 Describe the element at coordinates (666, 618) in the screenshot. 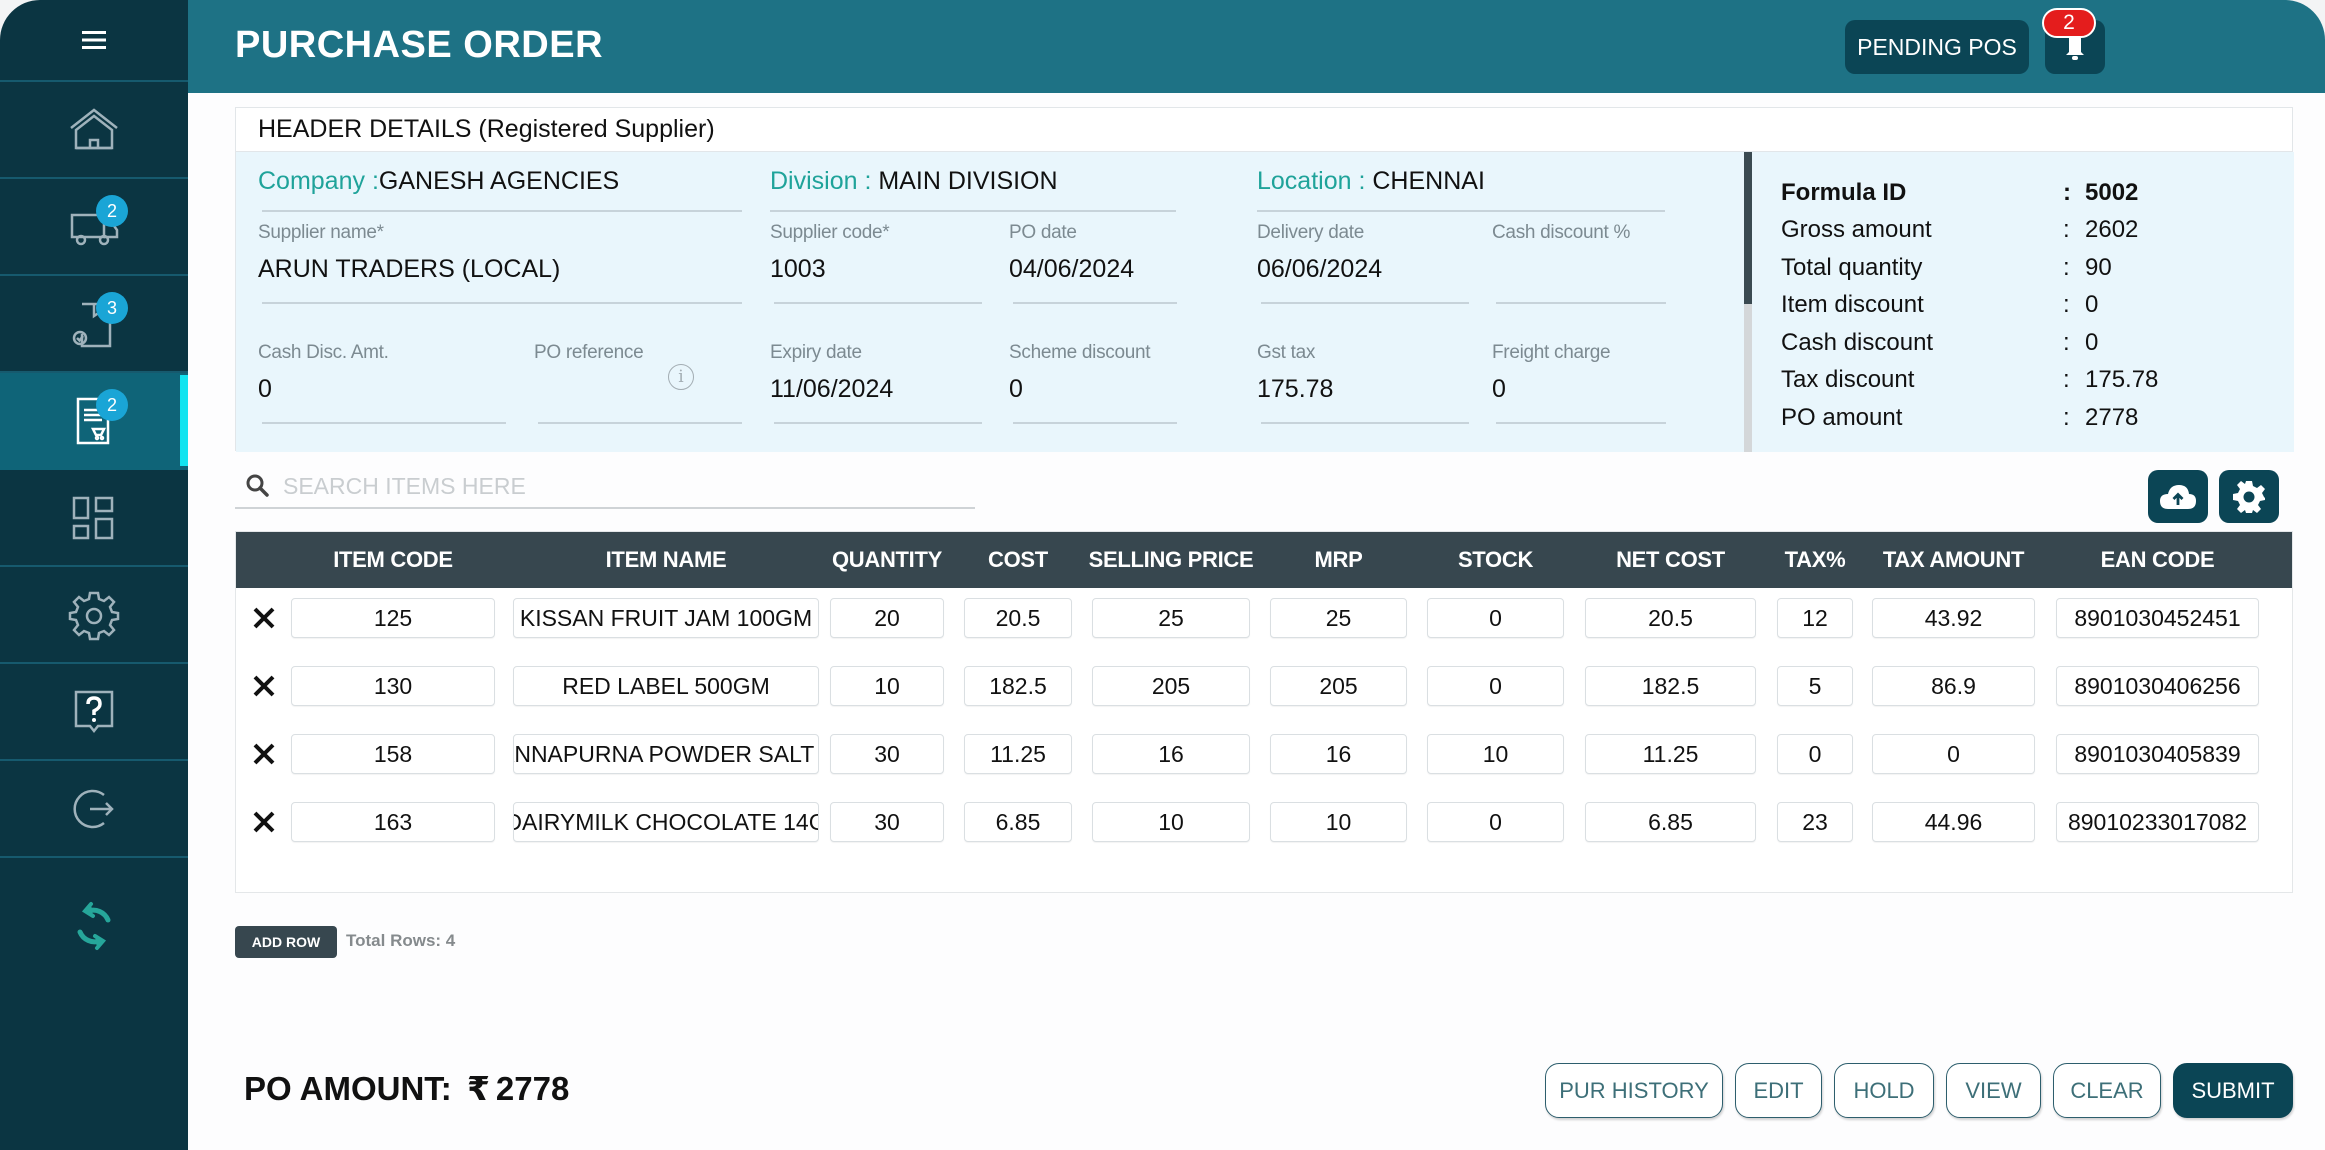

I see `cell-item-name: KISSAN FRUIT JAM 100GM` at that location.